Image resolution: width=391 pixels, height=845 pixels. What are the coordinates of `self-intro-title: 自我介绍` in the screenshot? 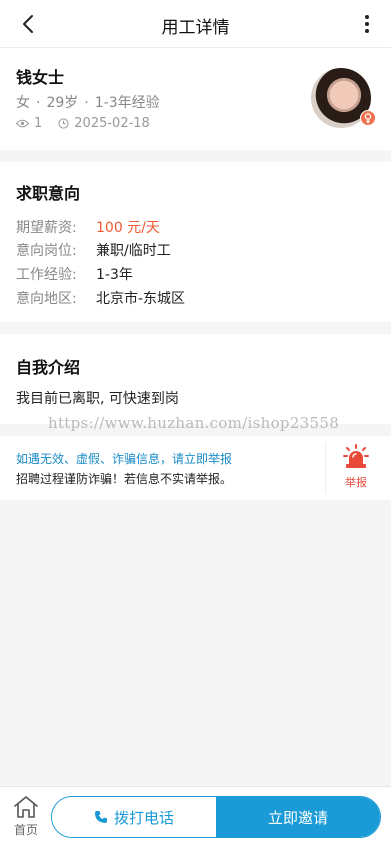 It's located at (48, 367).